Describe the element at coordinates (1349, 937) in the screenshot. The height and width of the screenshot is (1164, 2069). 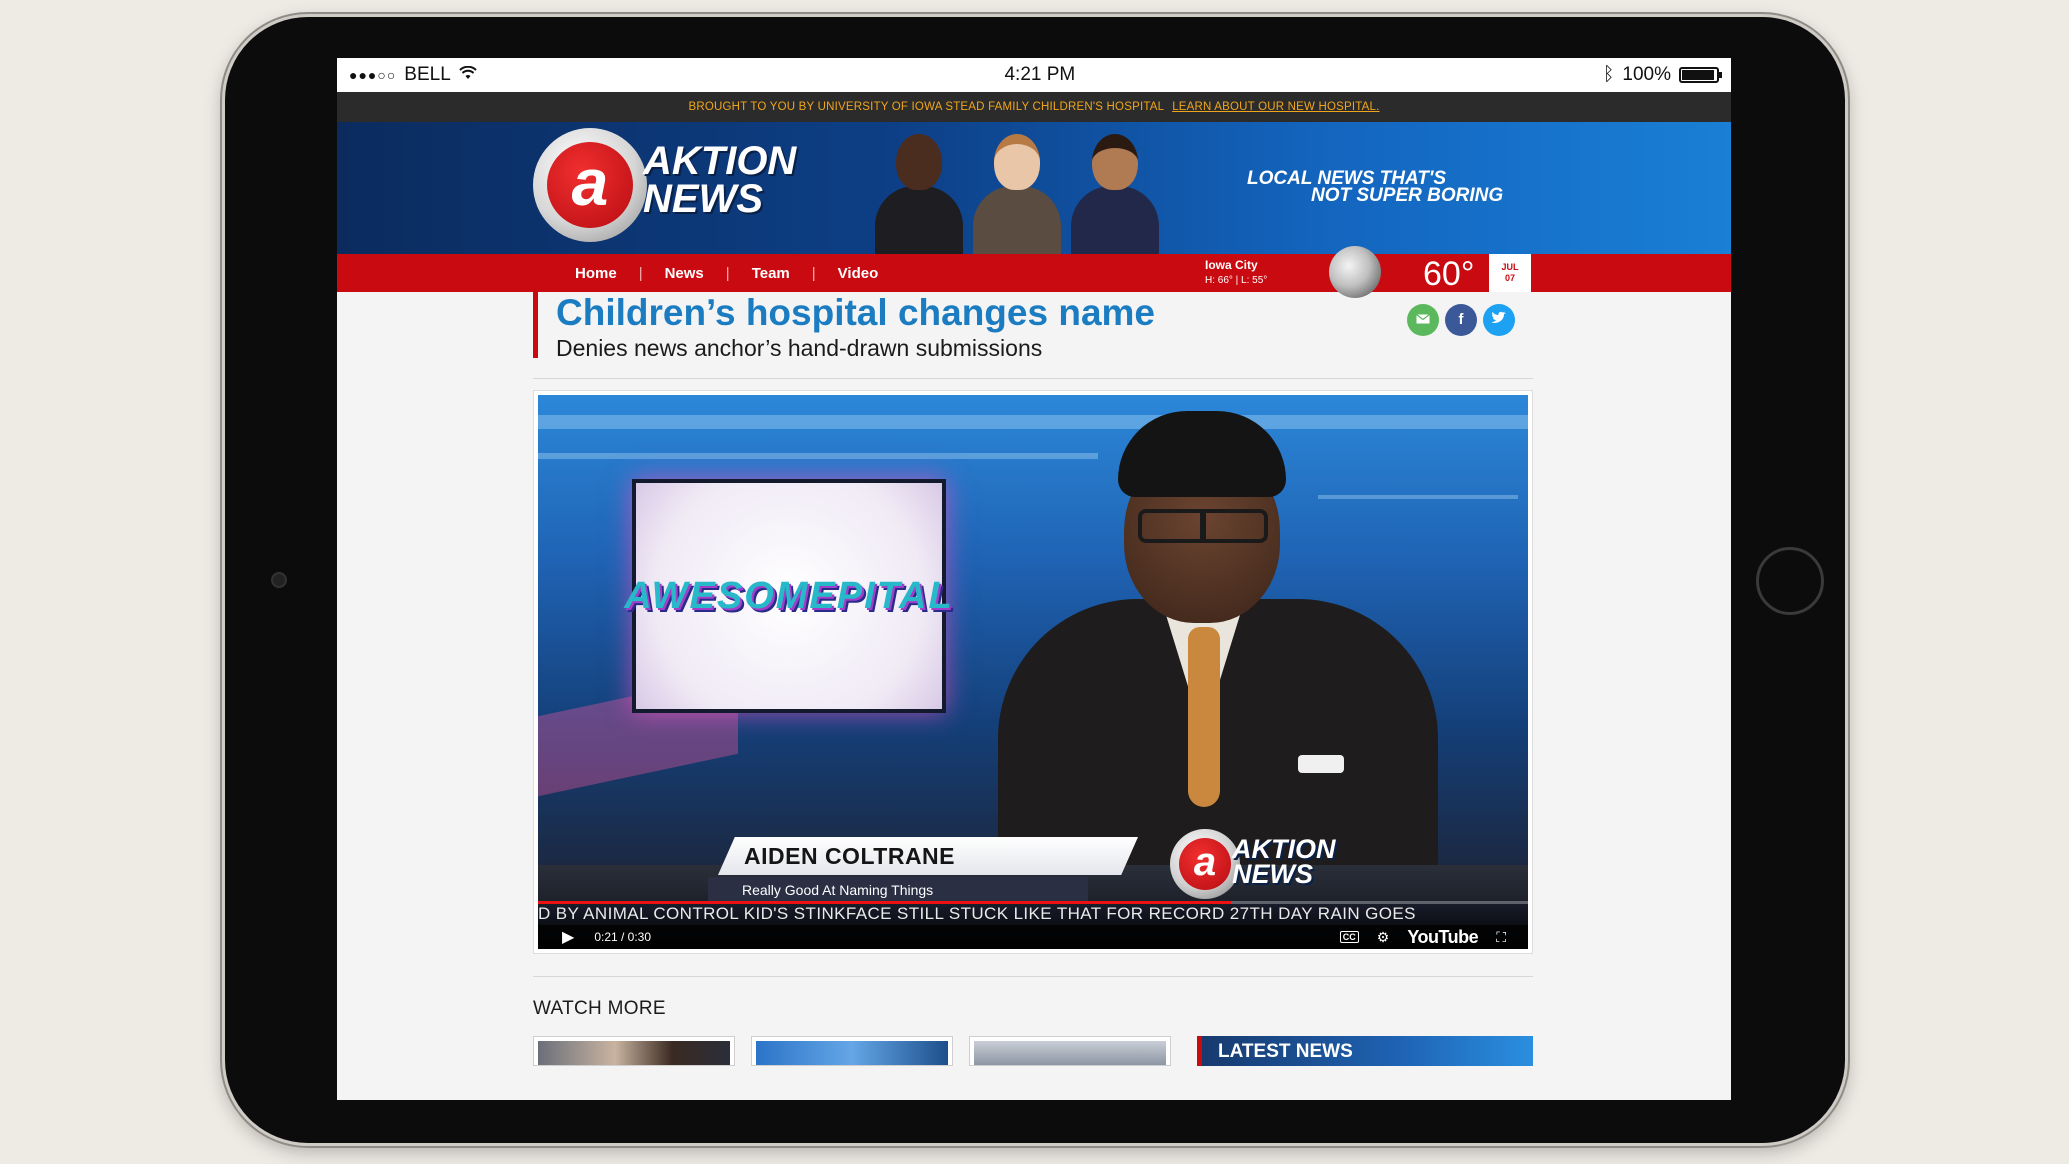
I see `captions-button: CC` at that location.